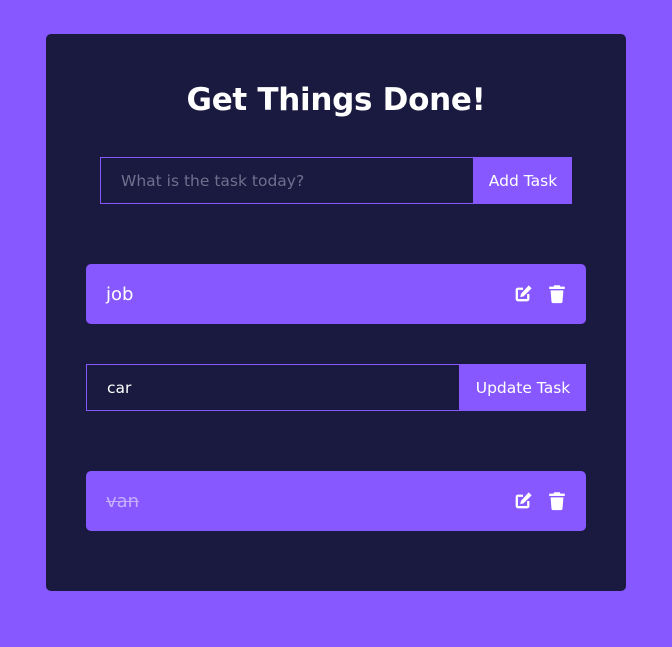 The image size is (672, 647). I want to click on todo-item: van, so click(336, 501).